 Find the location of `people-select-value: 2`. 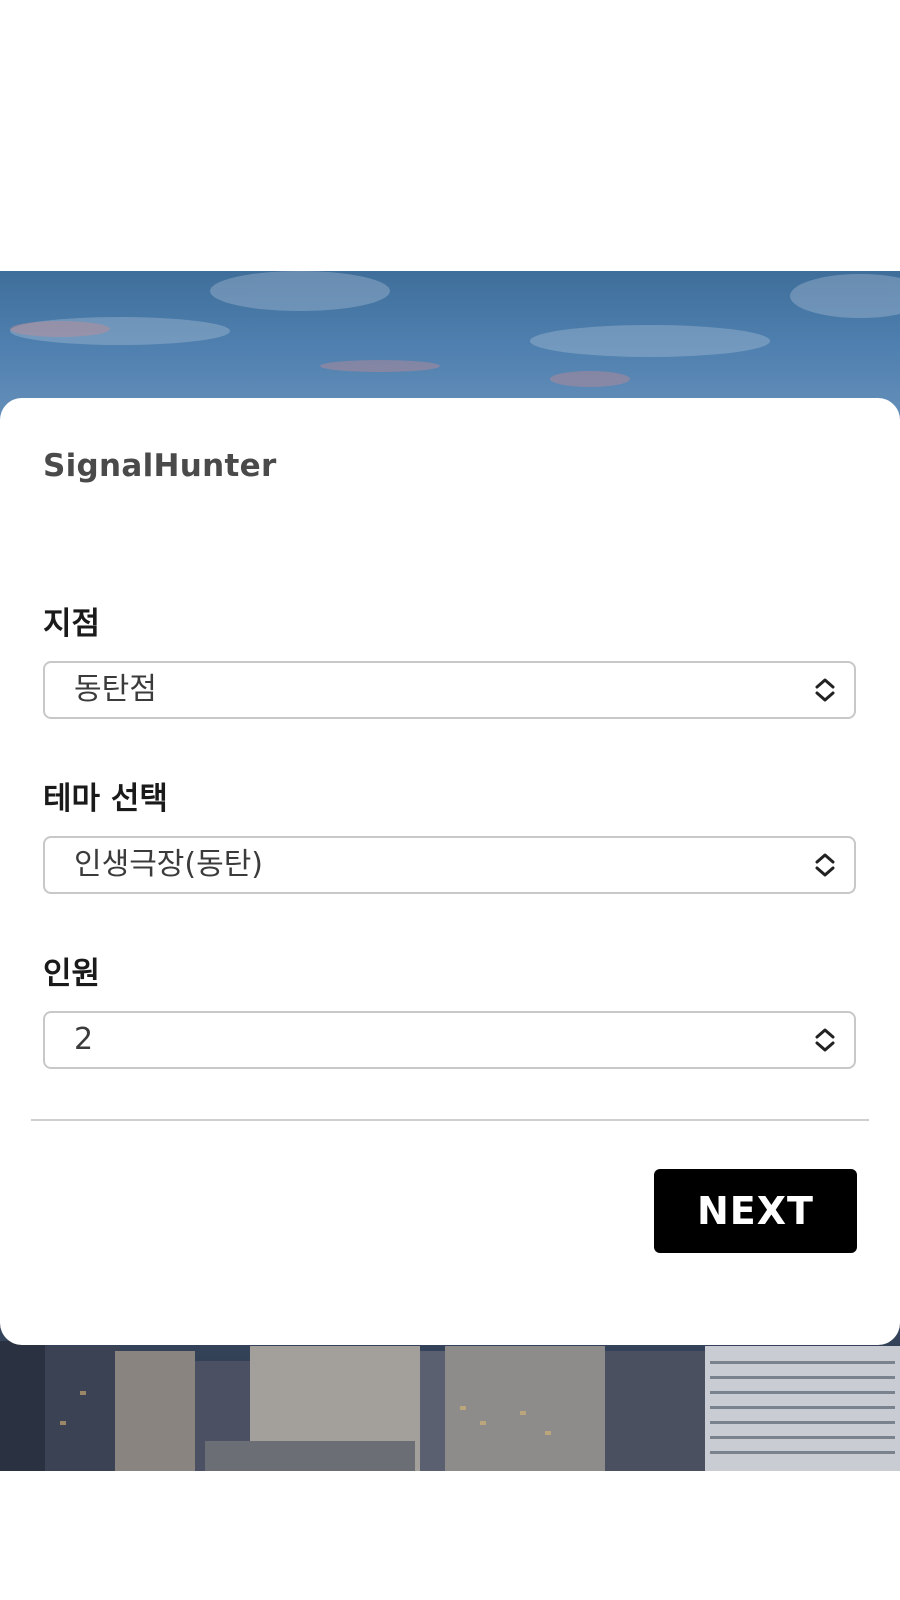

people-select-value: 2 is located at coordinates (84, 1039).